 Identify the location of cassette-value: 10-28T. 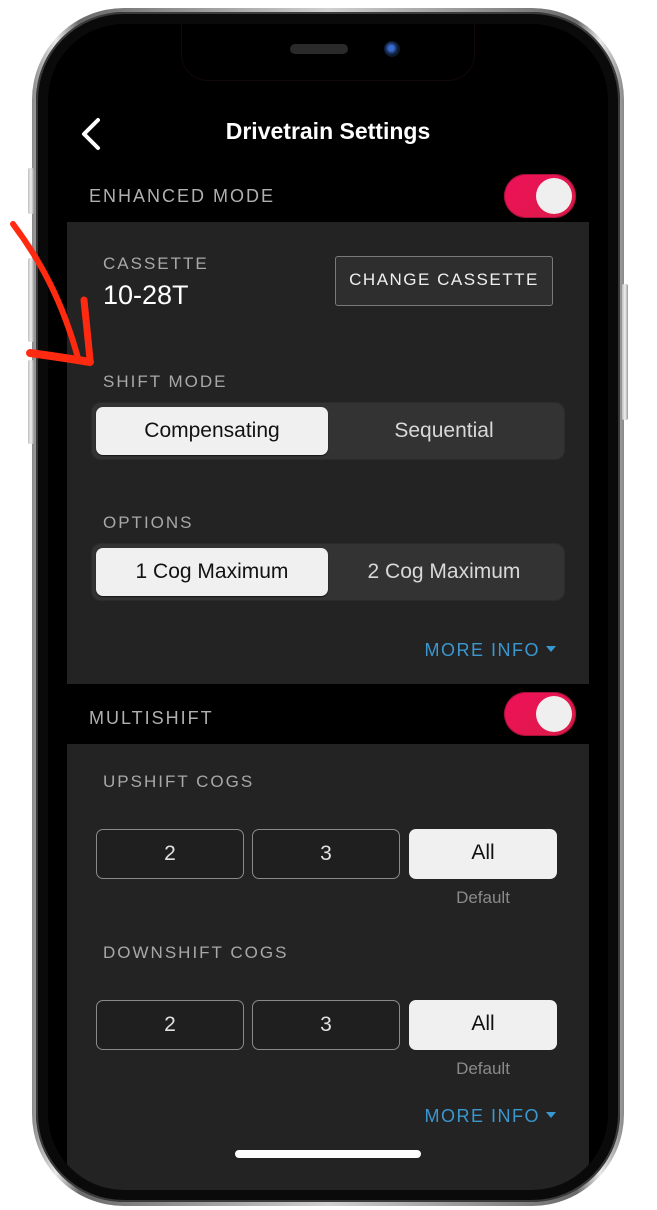
(146, 295).